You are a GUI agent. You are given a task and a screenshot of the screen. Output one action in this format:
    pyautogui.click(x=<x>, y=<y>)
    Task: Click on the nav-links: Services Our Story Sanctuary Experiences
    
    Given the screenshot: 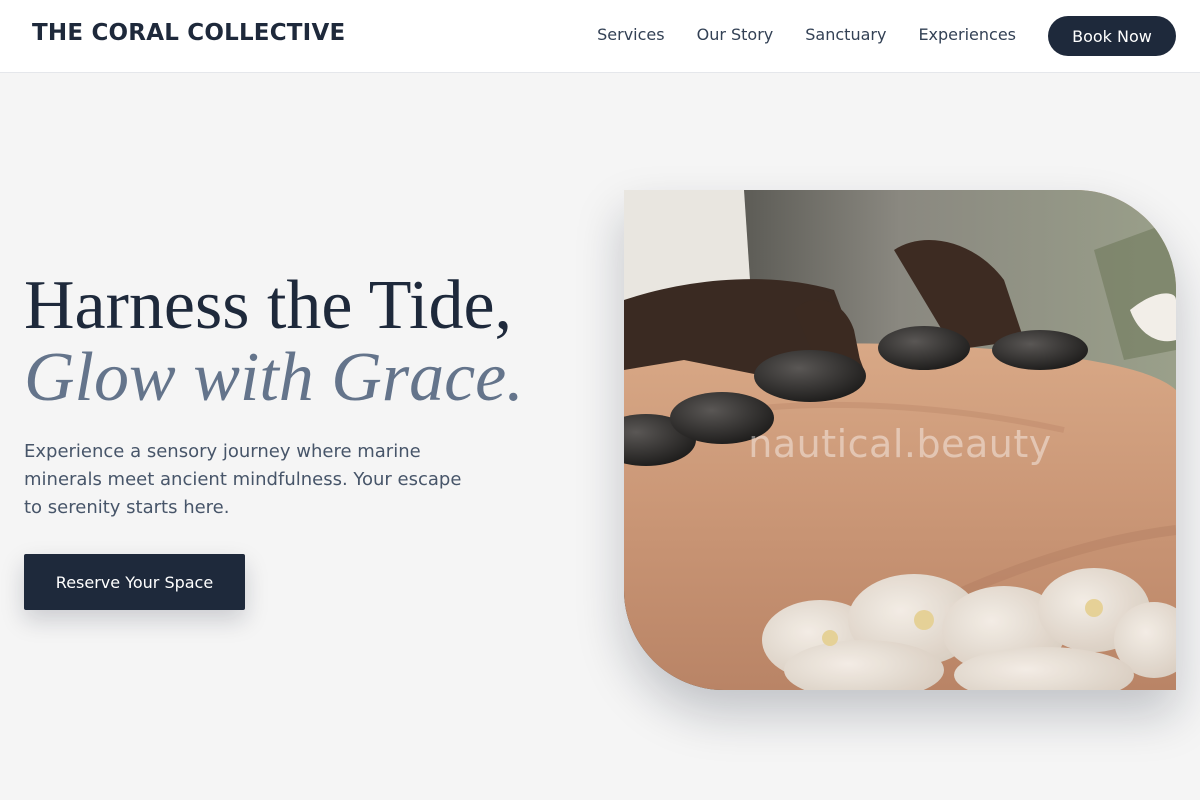 What is the action you would take?
    pyautogui.click(x=806, y=34)
    